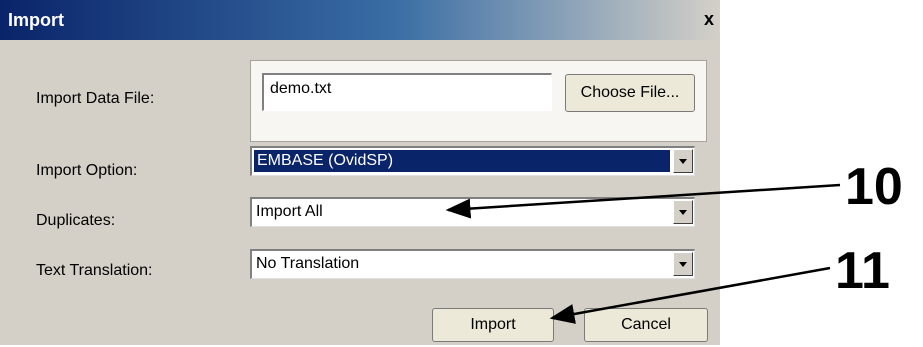  I want to click on arrow-to-import-button, so click(690, 295).